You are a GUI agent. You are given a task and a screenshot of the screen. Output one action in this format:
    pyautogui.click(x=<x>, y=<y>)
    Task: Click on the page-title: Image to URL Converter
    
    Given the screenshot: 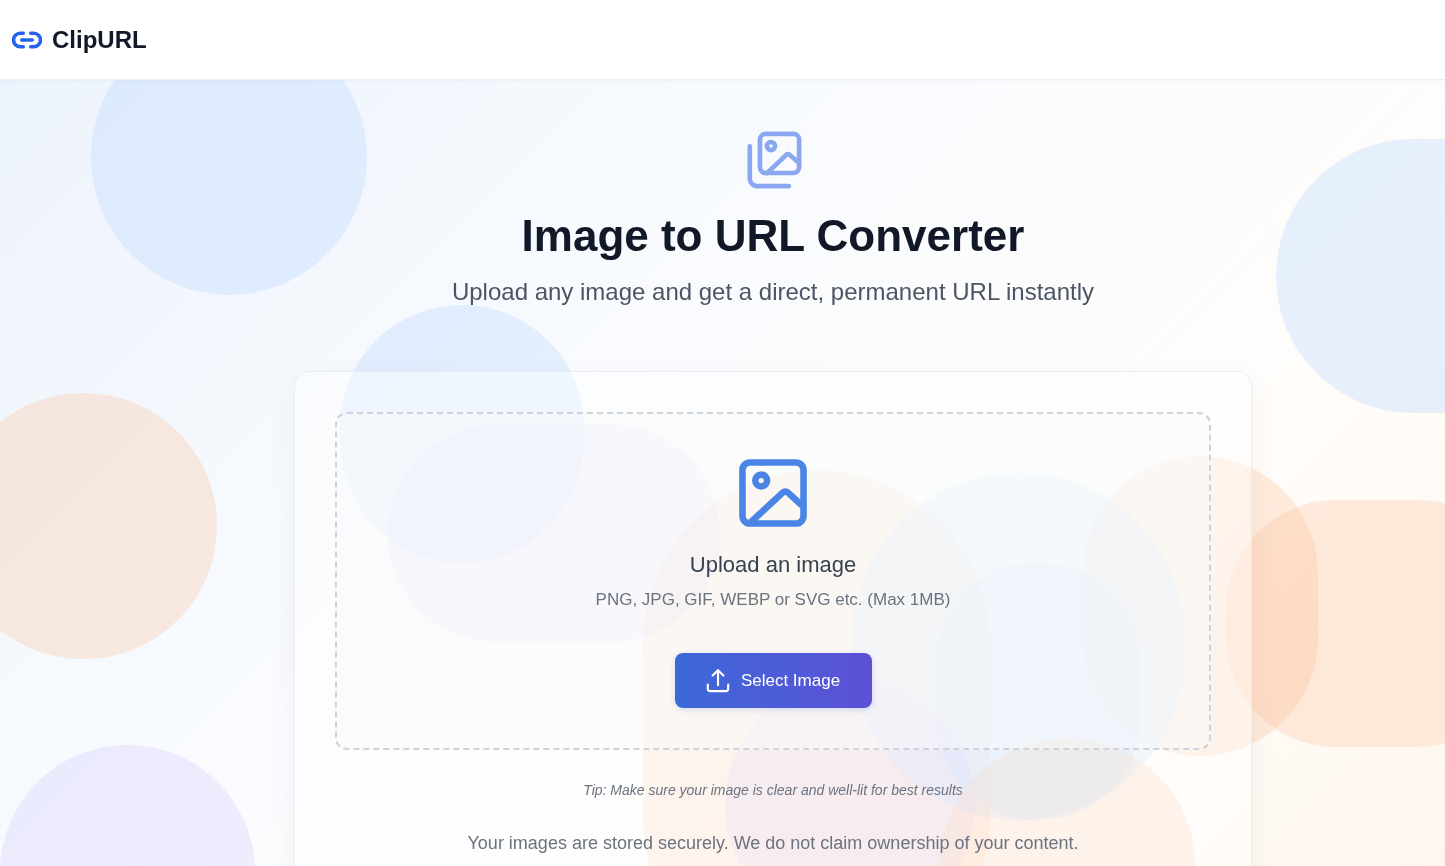 What is the action you would take?
    pyautogui.click(x=773, y=236)
    